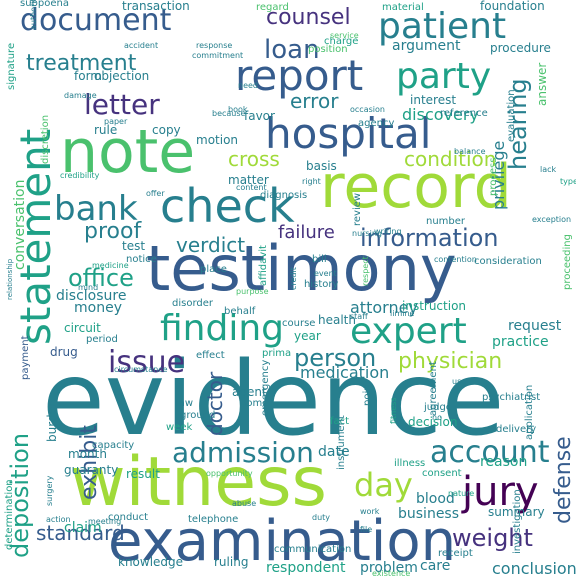  What do you see at coordinates (64, 352) in the screenshot?
I see `cloud-word-drug: drug` at bounding box center [64, 352].